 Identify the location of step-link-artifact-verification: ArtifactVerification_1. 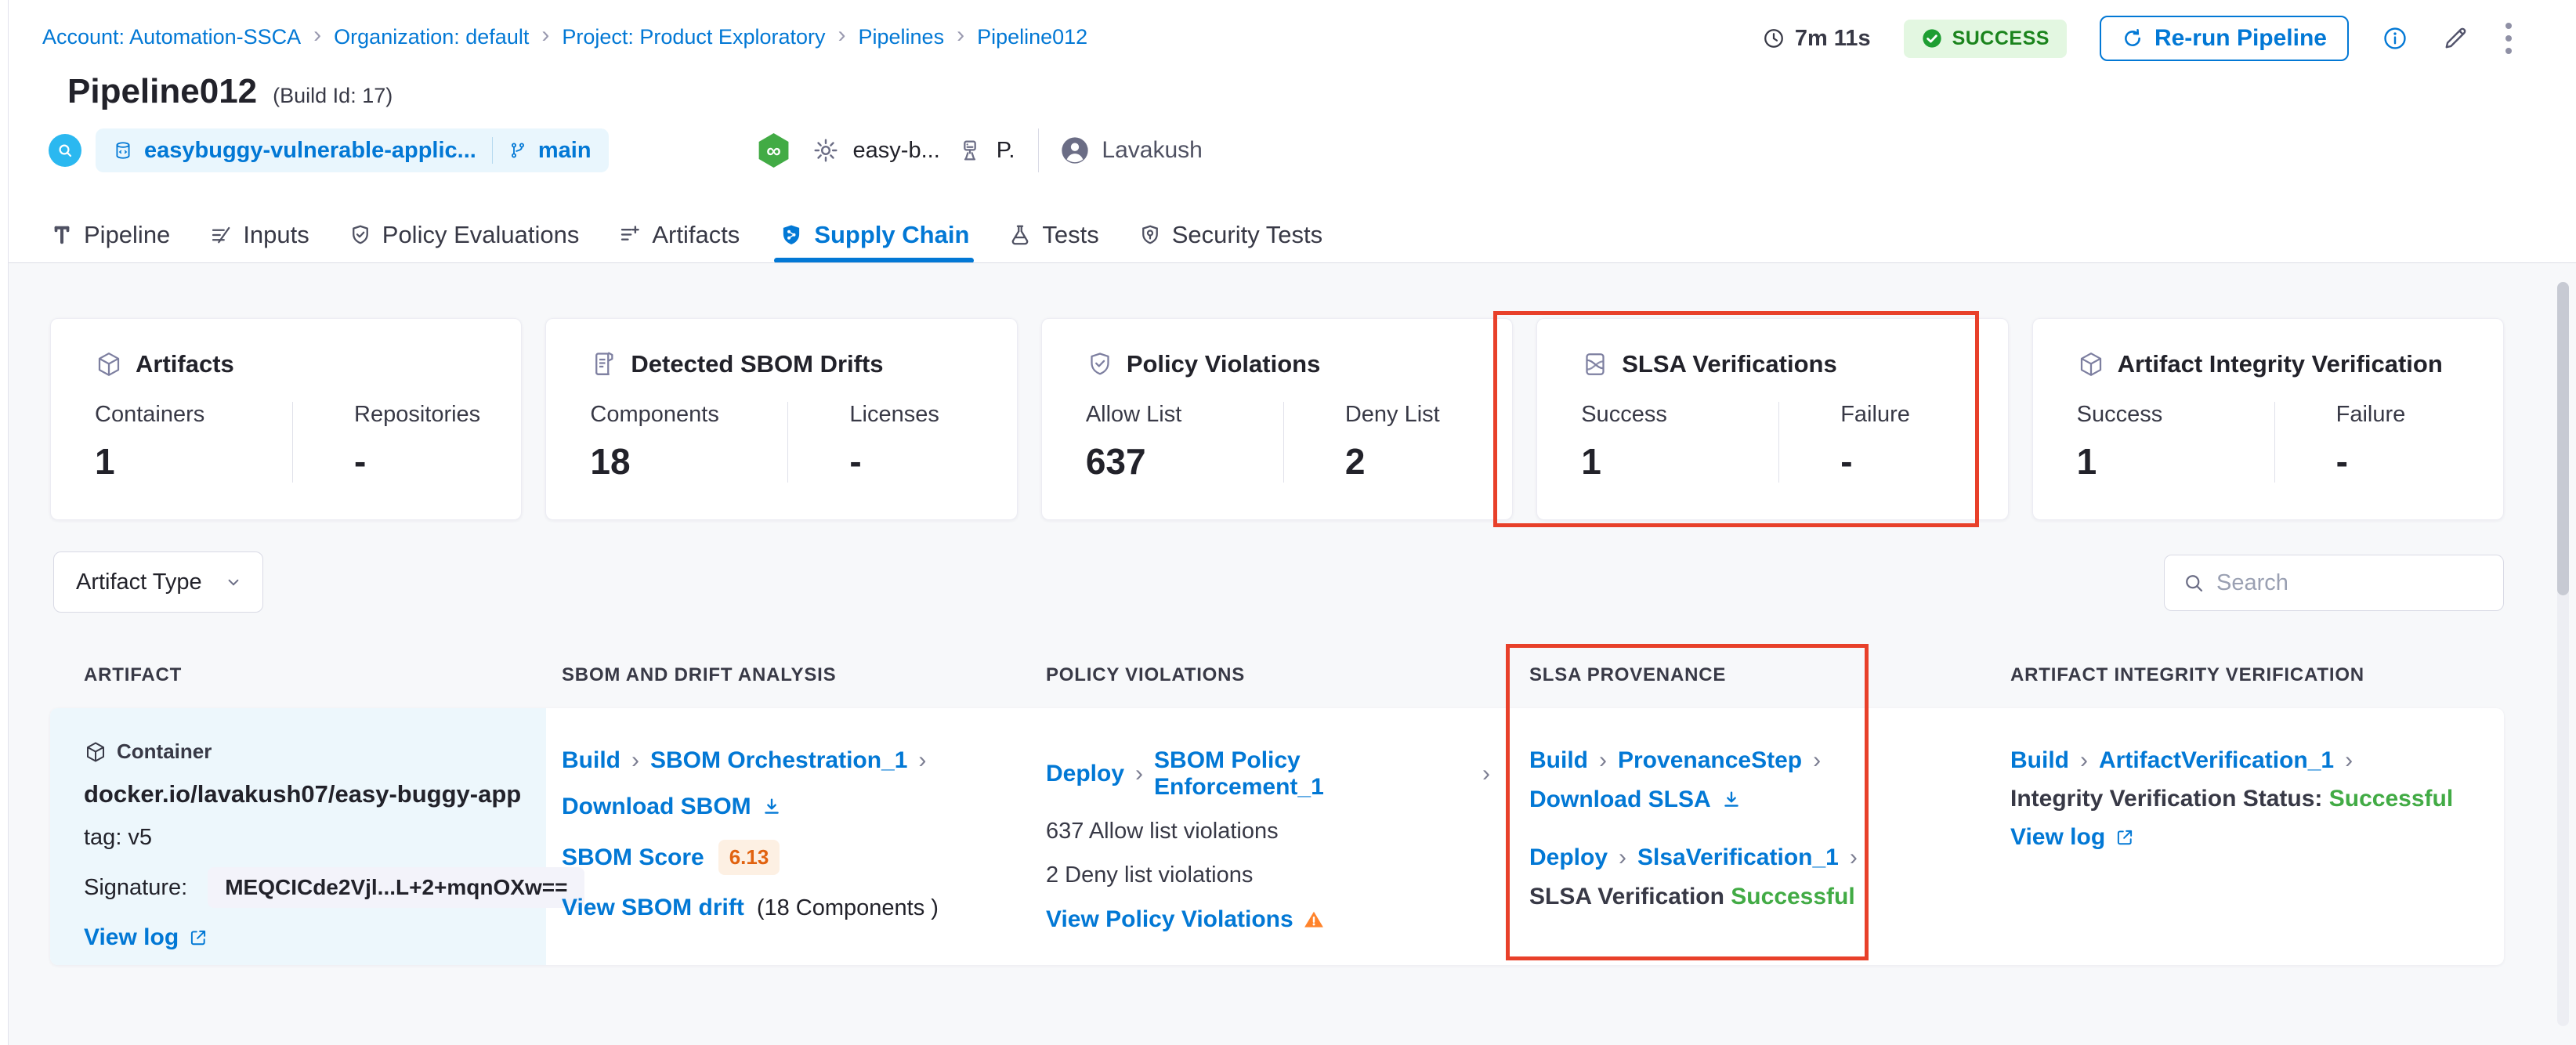
(2217, 760).